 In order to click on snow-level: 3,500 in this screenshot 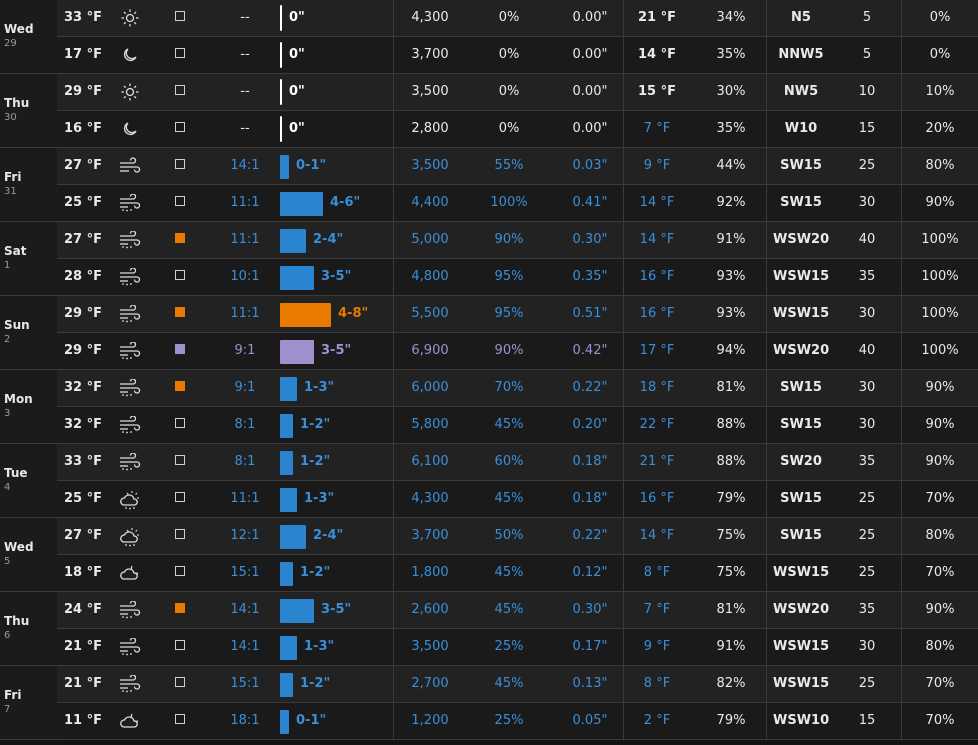, I will do `click(430, 165)`.